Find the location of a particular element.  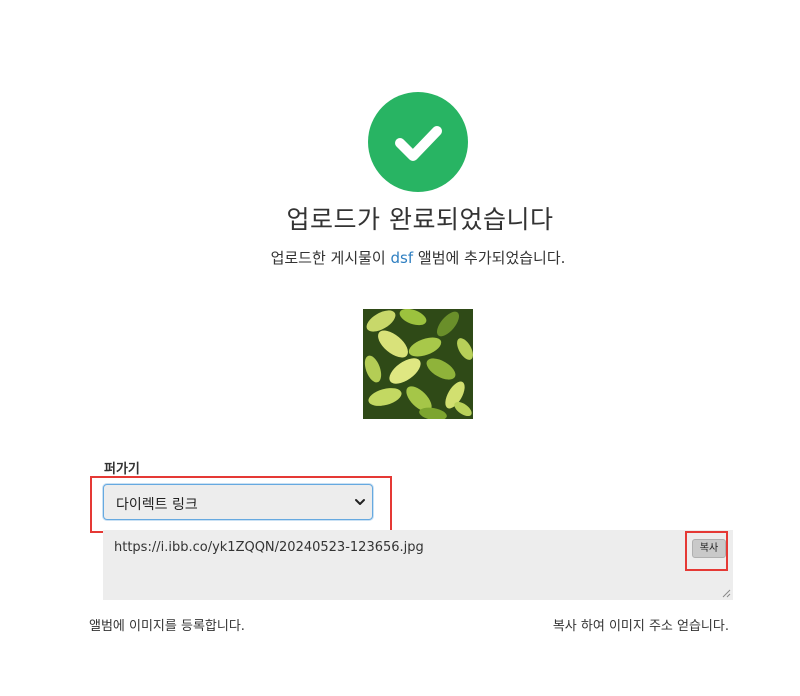

uploaded-image-thumbnail is located at coordinates (418, 364).